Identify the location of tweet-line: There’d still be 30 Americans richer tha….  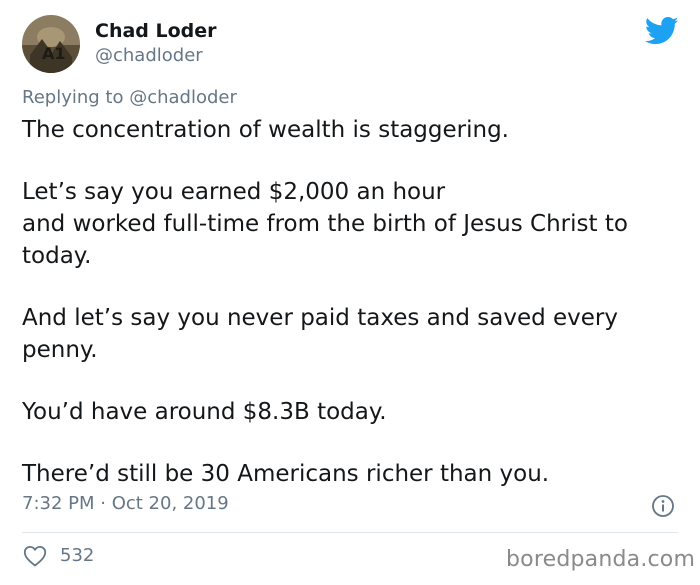
(286, 474).